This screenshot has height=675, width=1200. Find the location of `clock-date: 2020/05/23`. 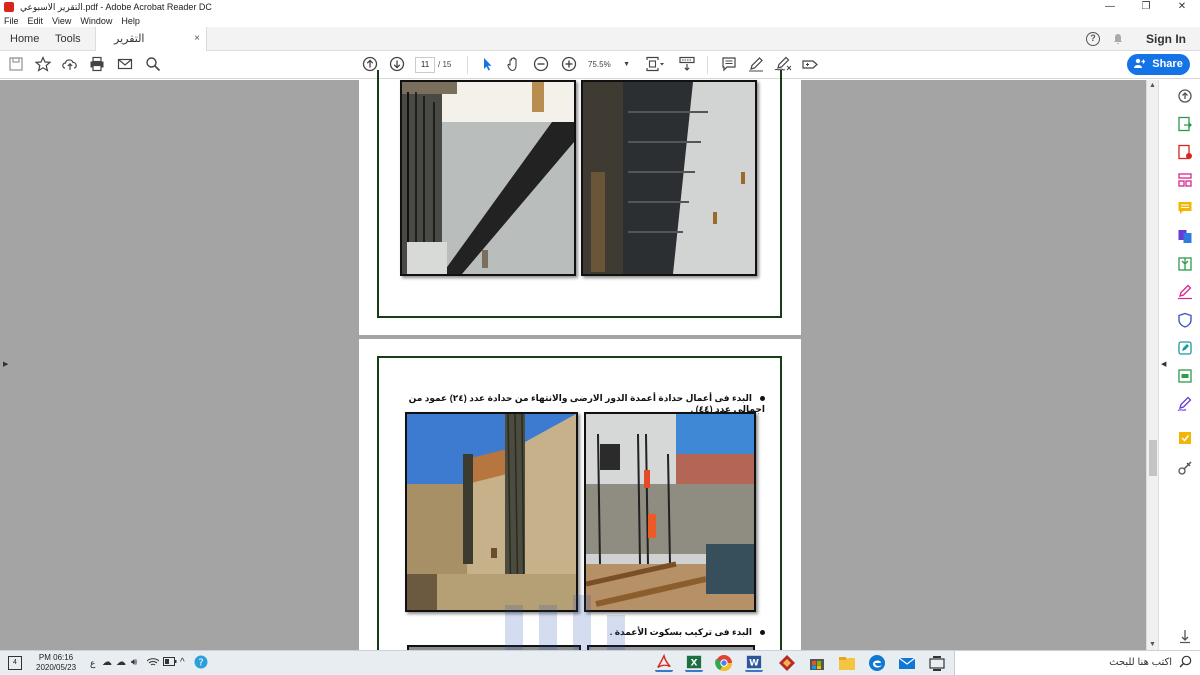

clock-date: 2020/05/23 is located at coordinates (56, 667).